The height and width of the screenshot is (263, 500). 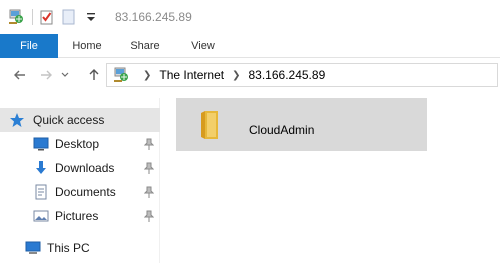 What do you see at coordinates (153, 17) in the screenshot?
I see `window-title: 83.166.245.89` at bounding box center [153, 17].